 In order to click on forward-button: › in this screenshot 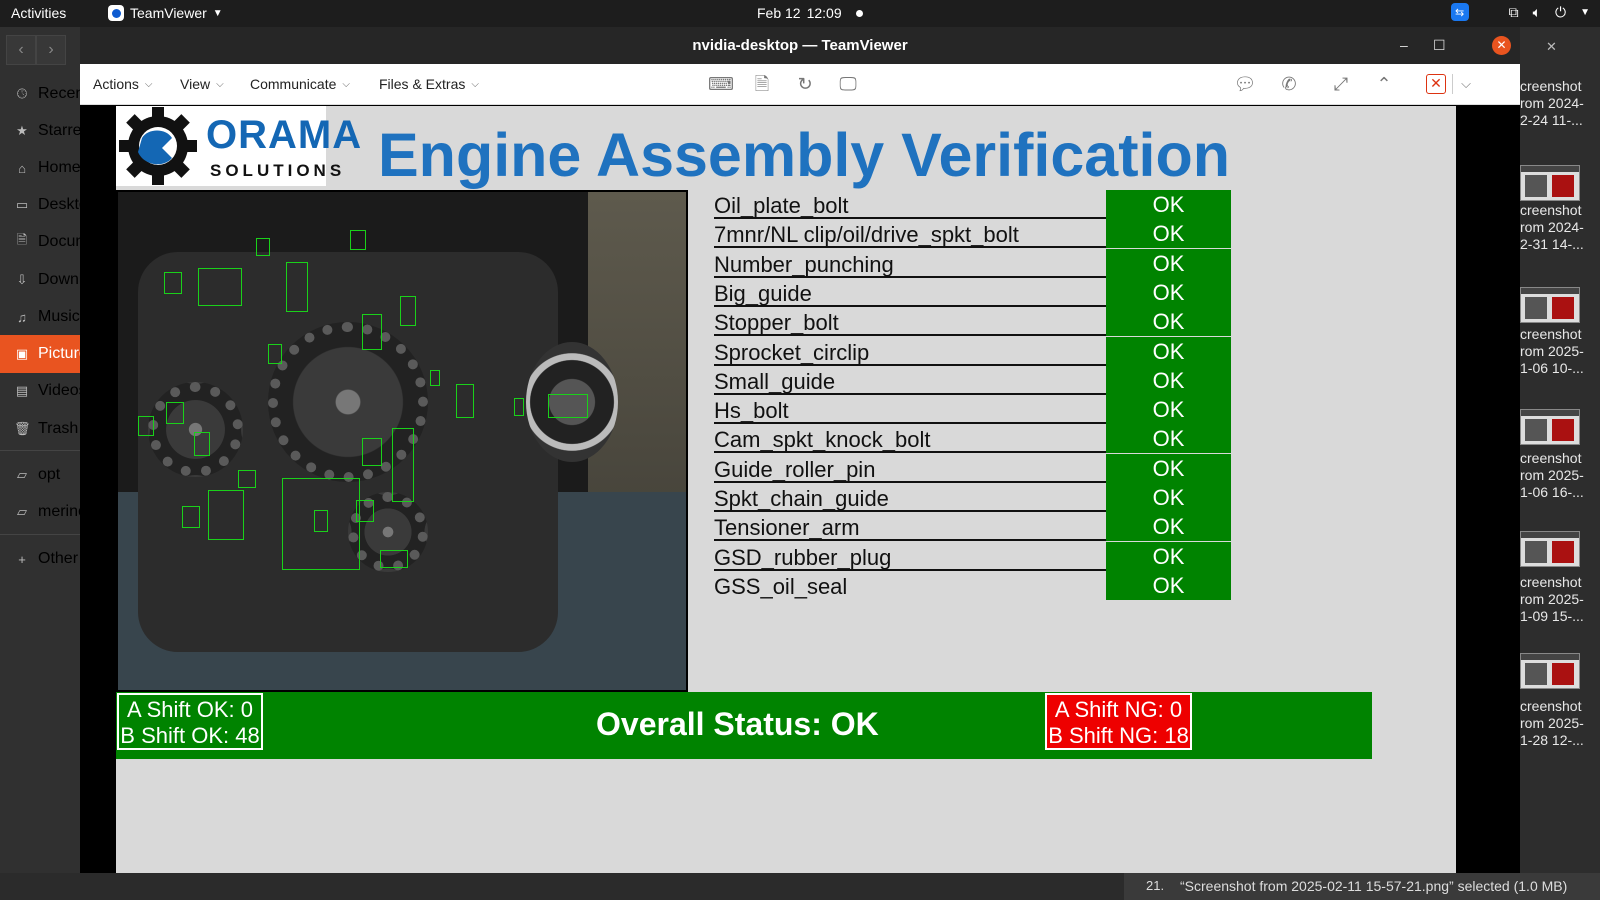, I will do `click(51, 50)`.